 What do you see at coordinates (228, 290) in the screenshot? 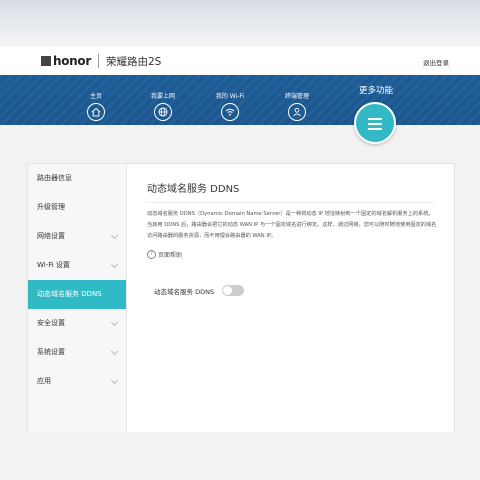
I see `toggle-knob` at bounding box center [228, 290].